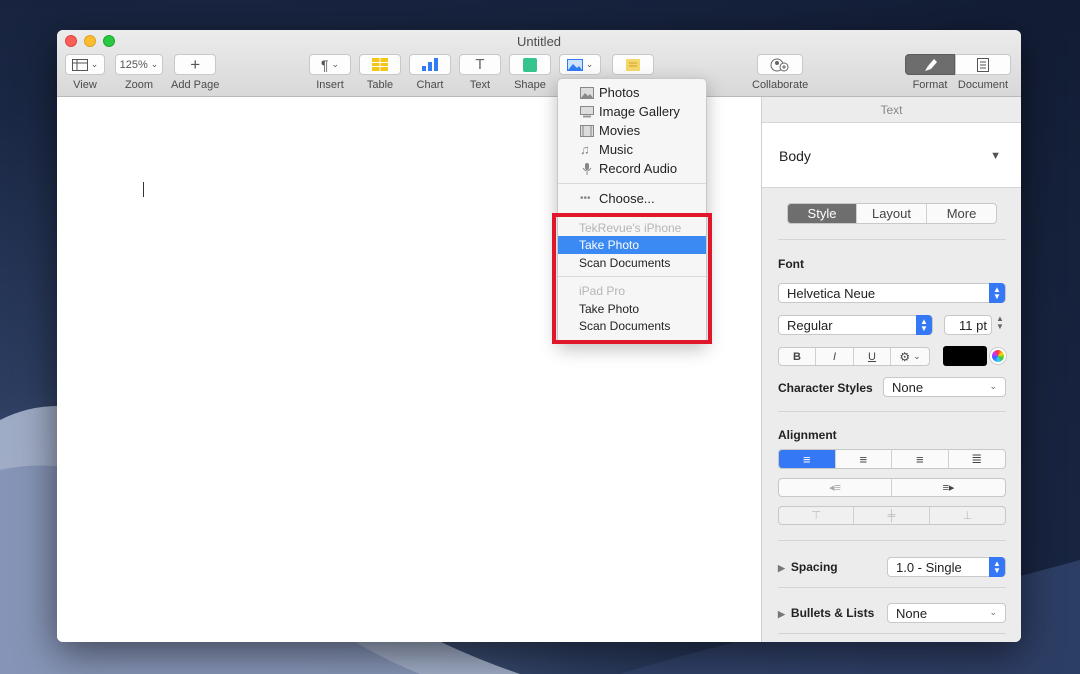 The image size is (1080, 674). I want to click on text-label: Text, so click(480, 85).